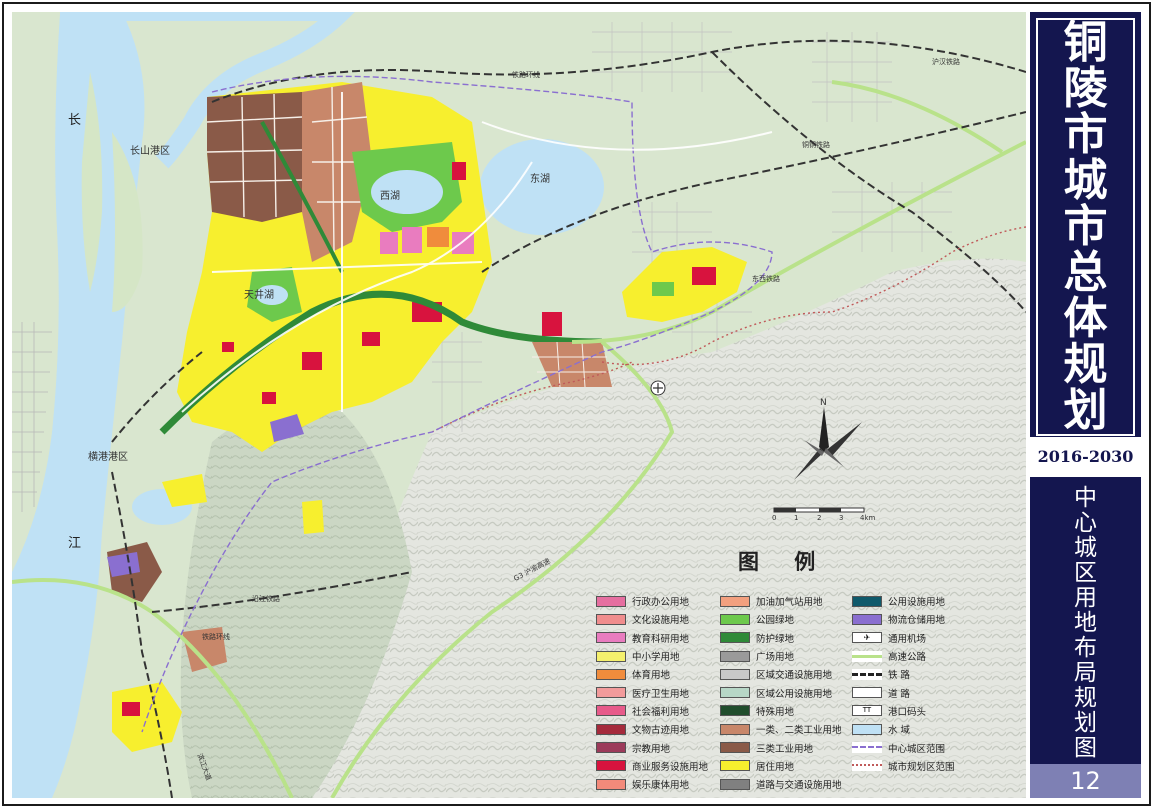  Describe the element at coordinates (794, 694) in the screenshot. I see `legend-label: 区域公用设施用地` at that location.